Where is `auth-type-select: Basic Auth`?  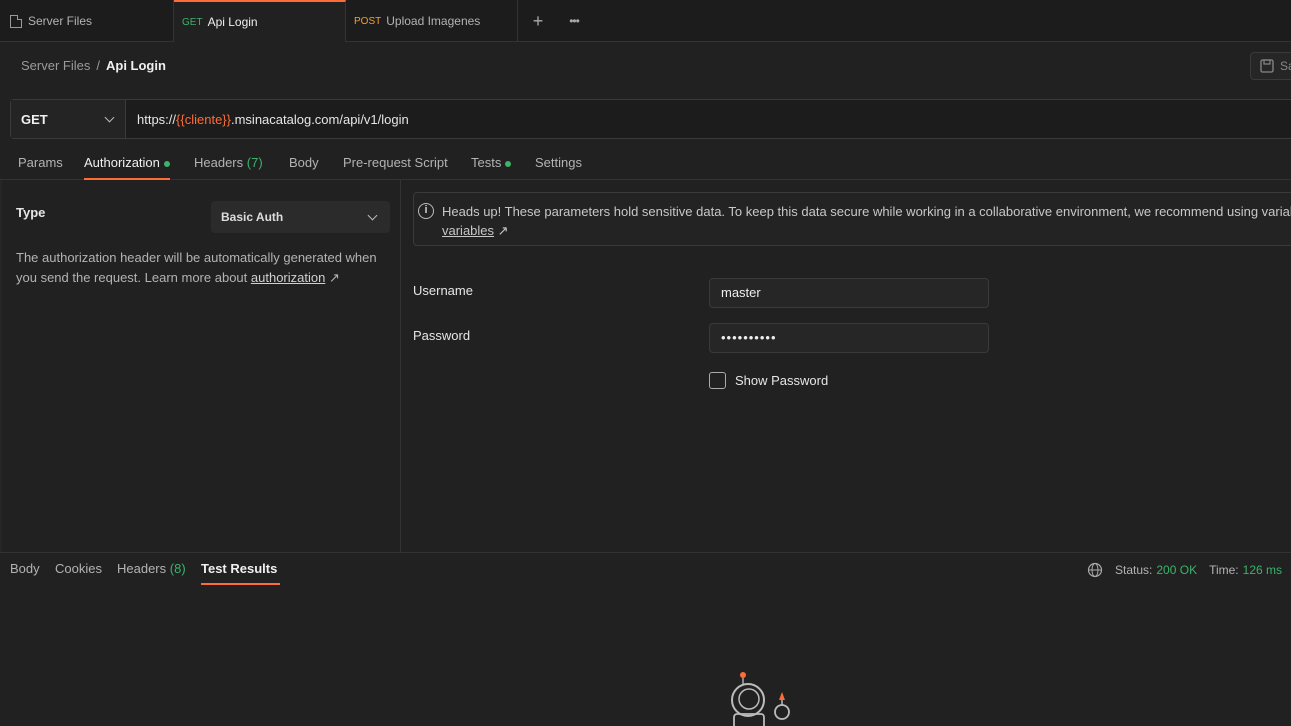
auth-type-select: Basic Auth is located at coordinates (300, 217).